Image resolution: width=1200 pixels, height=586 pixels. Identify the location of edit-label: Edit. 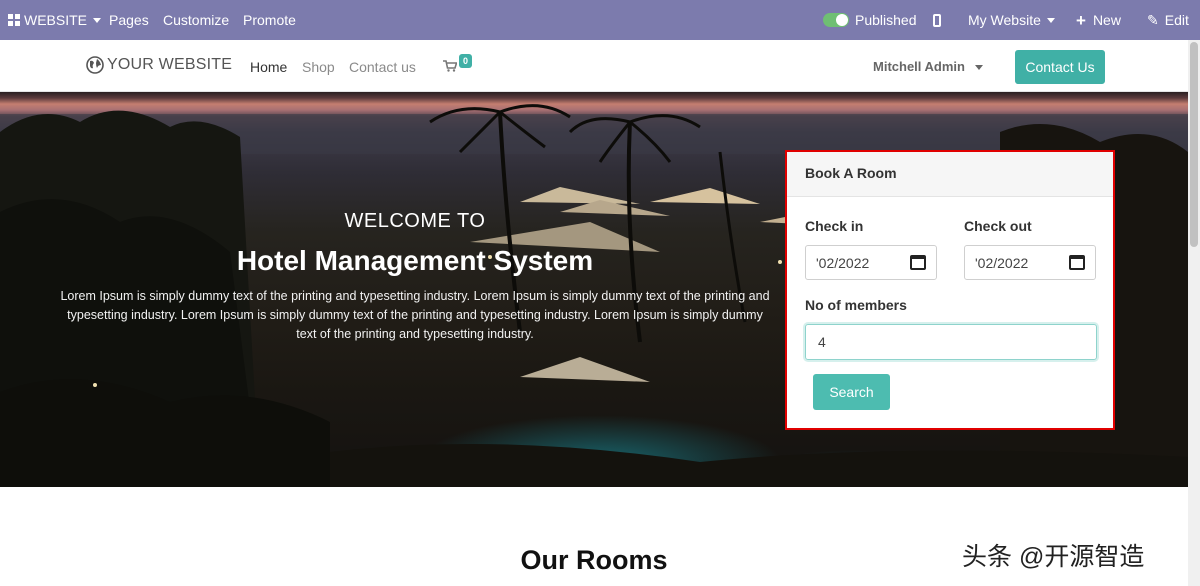
(1176, 20).